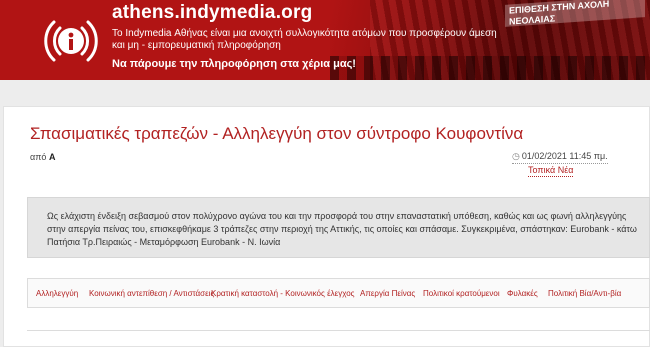  Describe the element at coordinates (57, 293) in the screenshot. I see `tag-link: Αλληλεγγύη` at that location.